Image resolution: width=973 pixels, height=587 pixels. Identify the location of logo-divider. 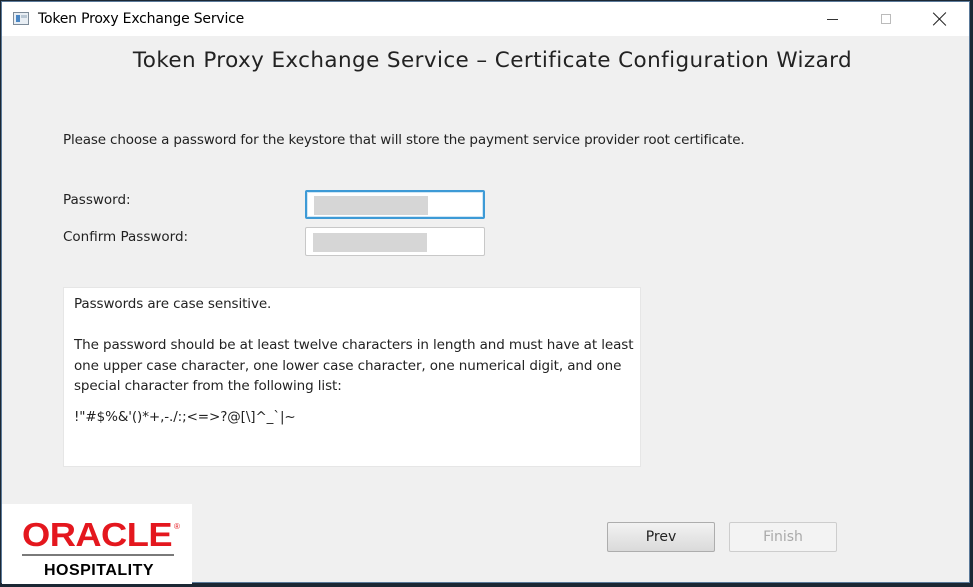
(98, 555).